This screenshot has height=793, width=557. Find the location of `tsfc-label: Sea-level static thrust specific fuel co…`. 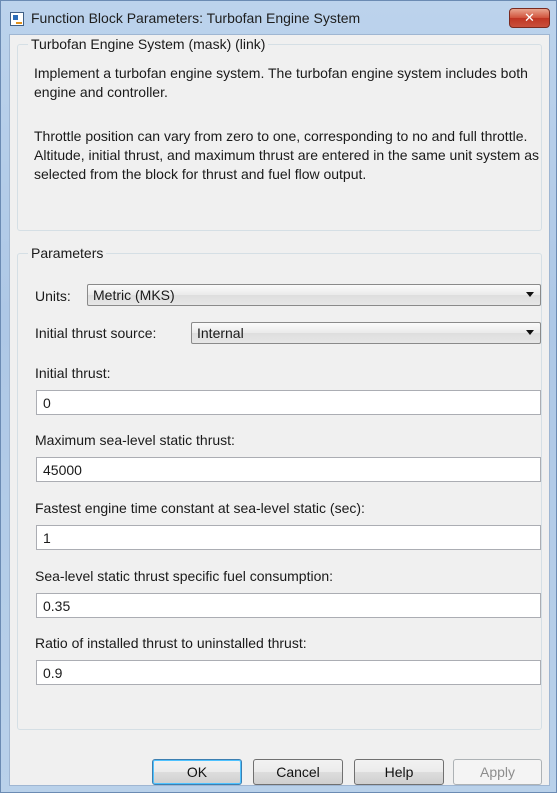

tsfc-label: Sea-level static thrust specific fuel co… is located at coordinates (184, 576).